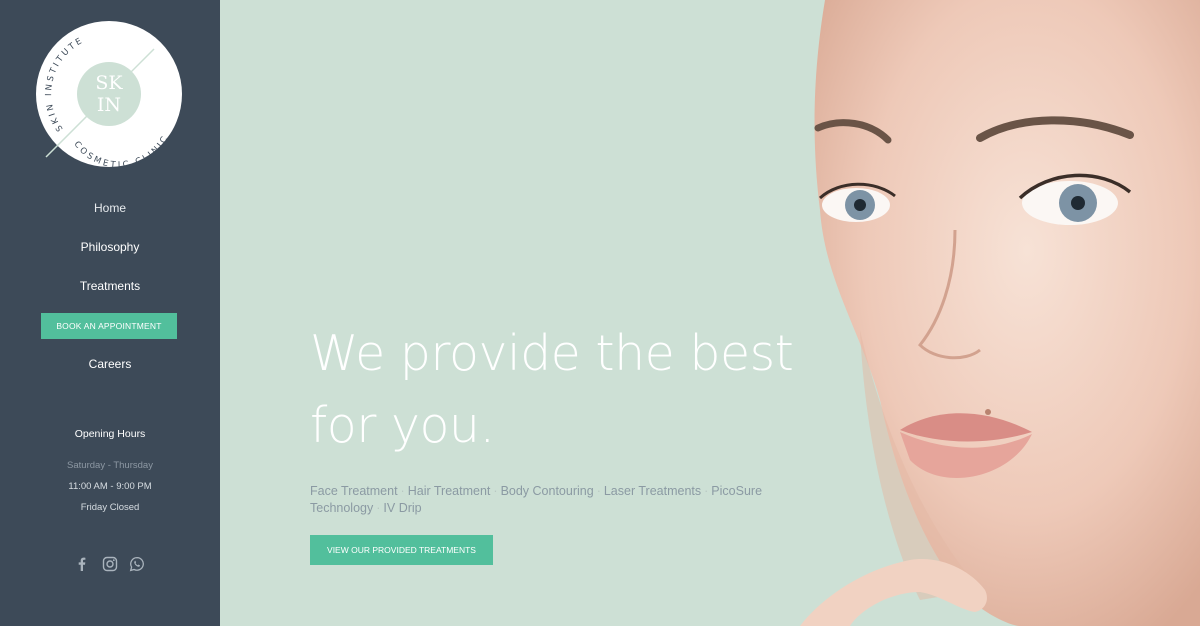  What do you see at coordinates (652, 491) in the screenshot?
I see `treatment-link: Laser Treatments` at bounding box center [652, 491].